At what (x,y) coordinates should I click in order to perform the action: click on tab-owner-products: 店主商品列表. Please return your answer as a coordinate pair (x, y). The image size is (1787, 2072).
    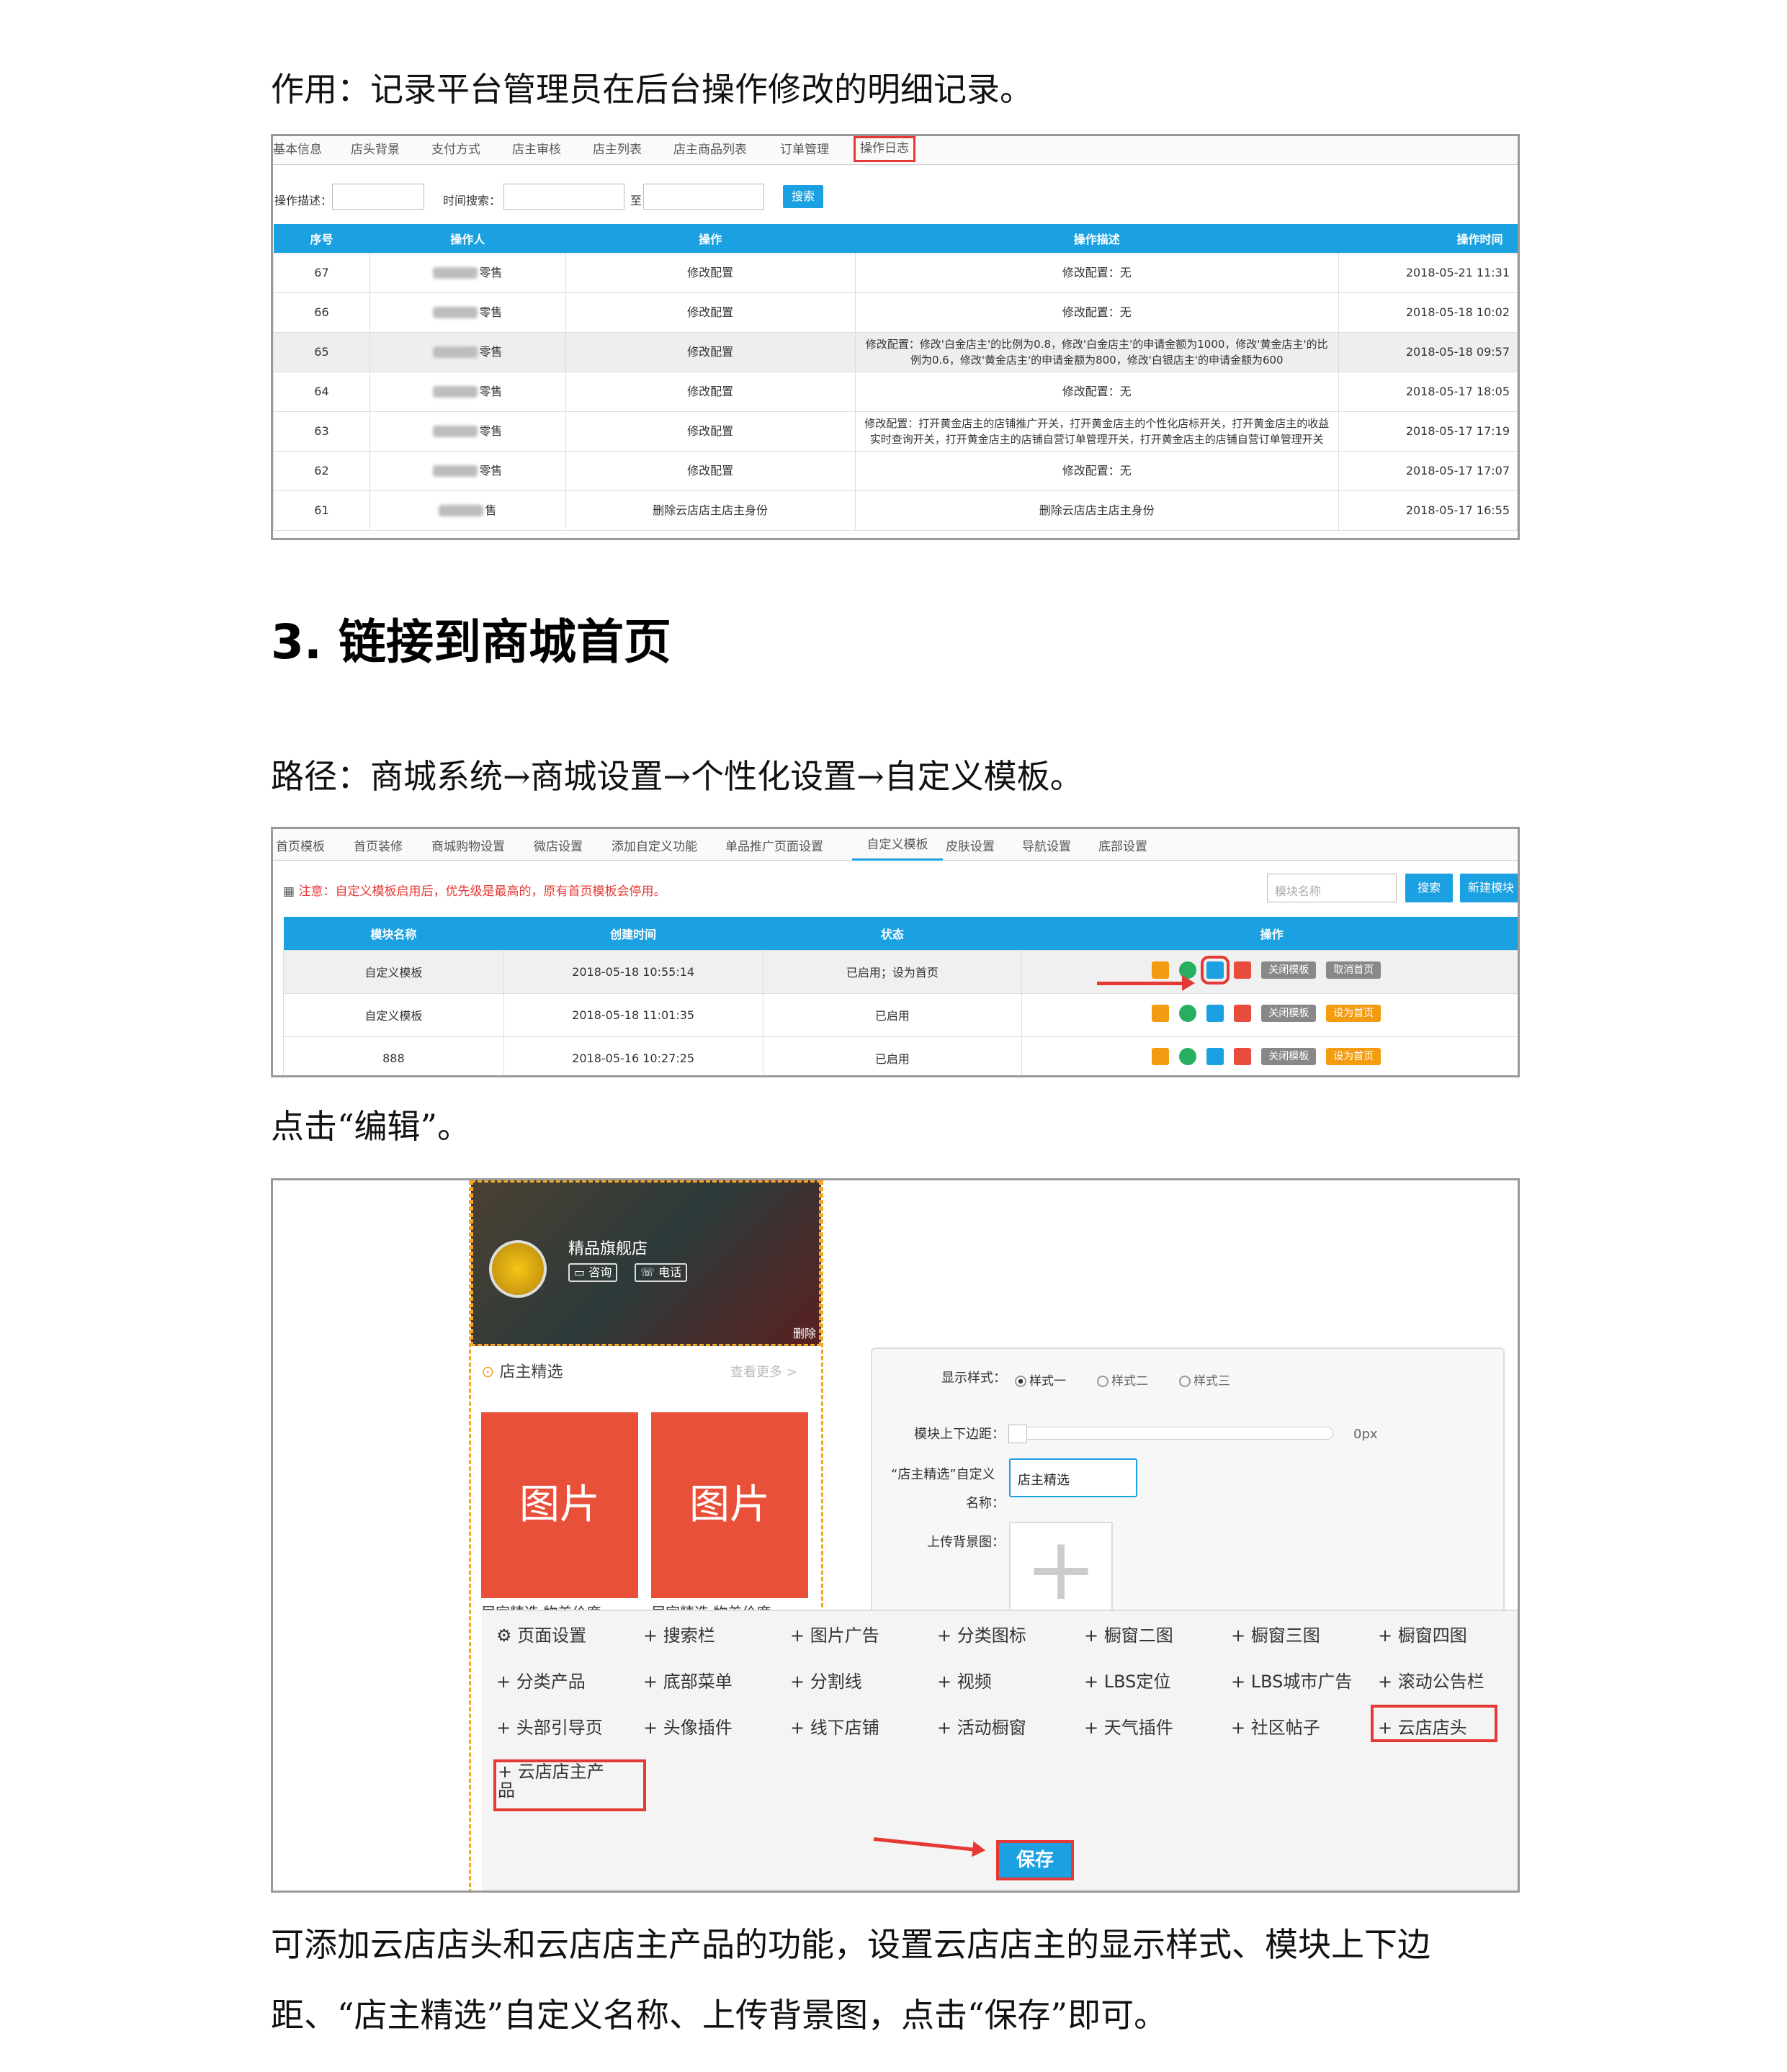
    Looking at the image, I should click on (710, 148).